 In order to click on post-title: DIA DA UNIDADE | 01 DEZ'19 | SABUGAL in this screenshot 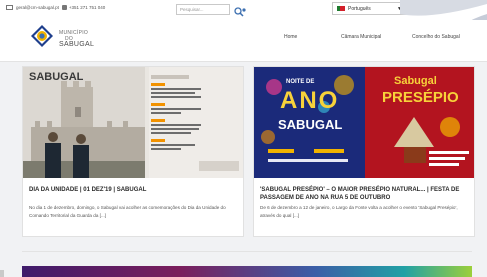, I will do `click(135, 190)`.